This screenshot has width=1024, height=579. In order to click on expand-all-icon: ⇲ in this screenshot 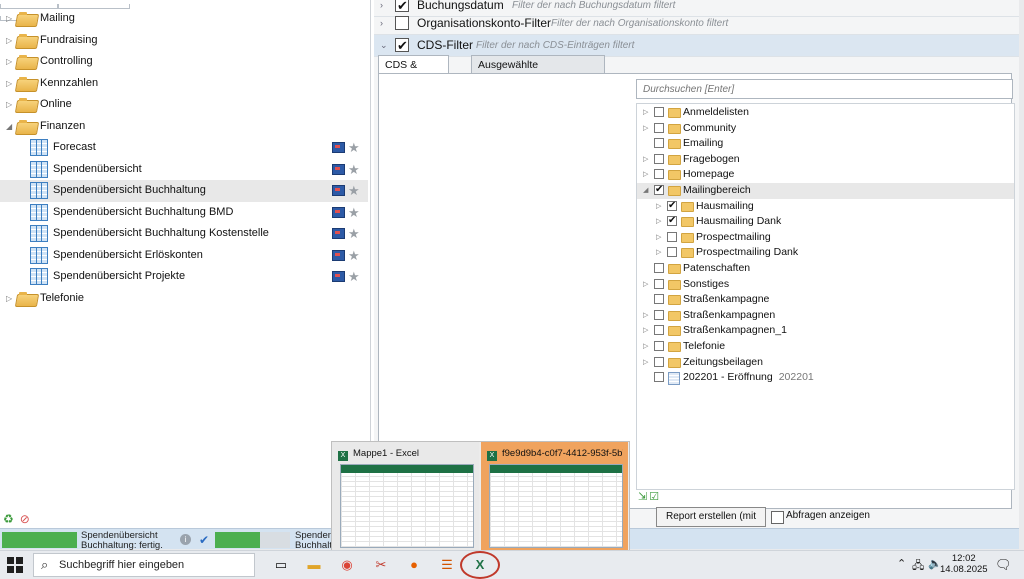, I will do `click(643, 497)`.